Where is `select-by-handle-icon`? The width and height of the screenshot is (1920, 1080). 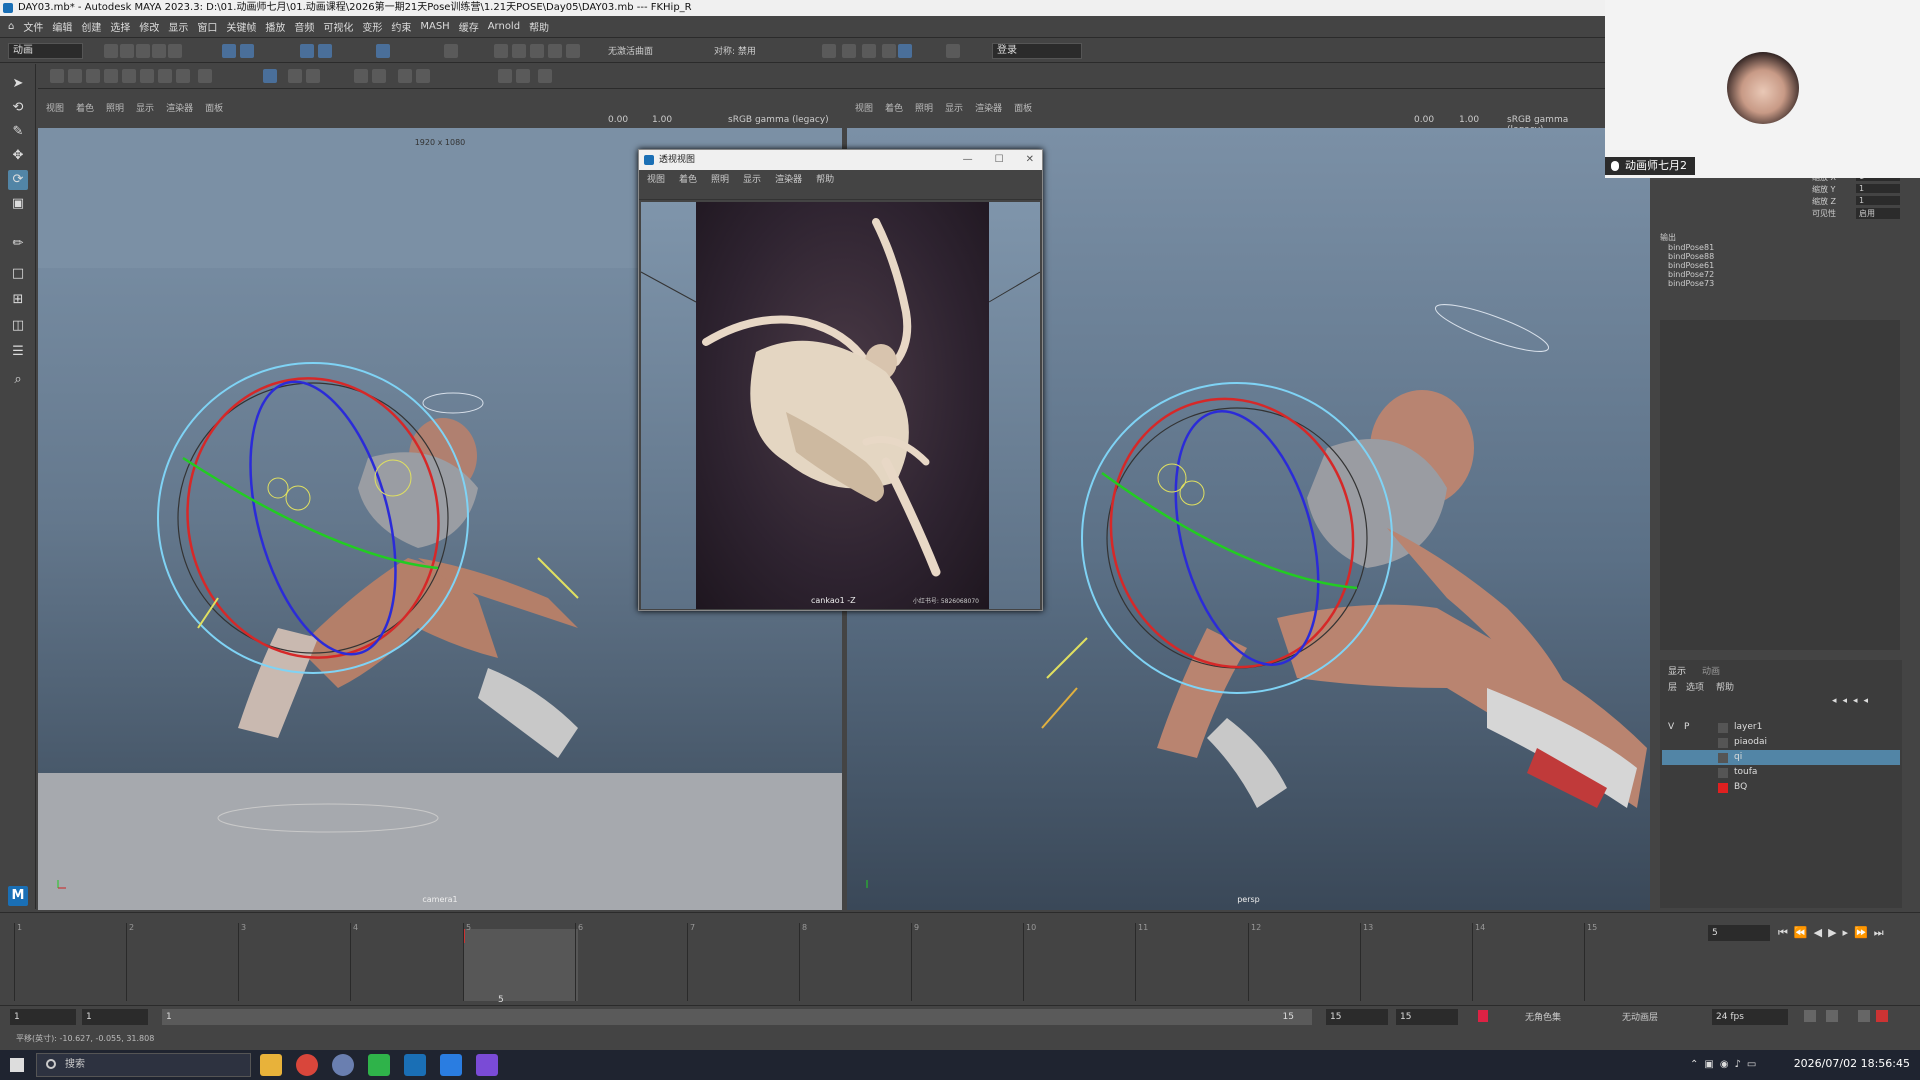 select-by-handle-icon is located at coordinates (307, 51).